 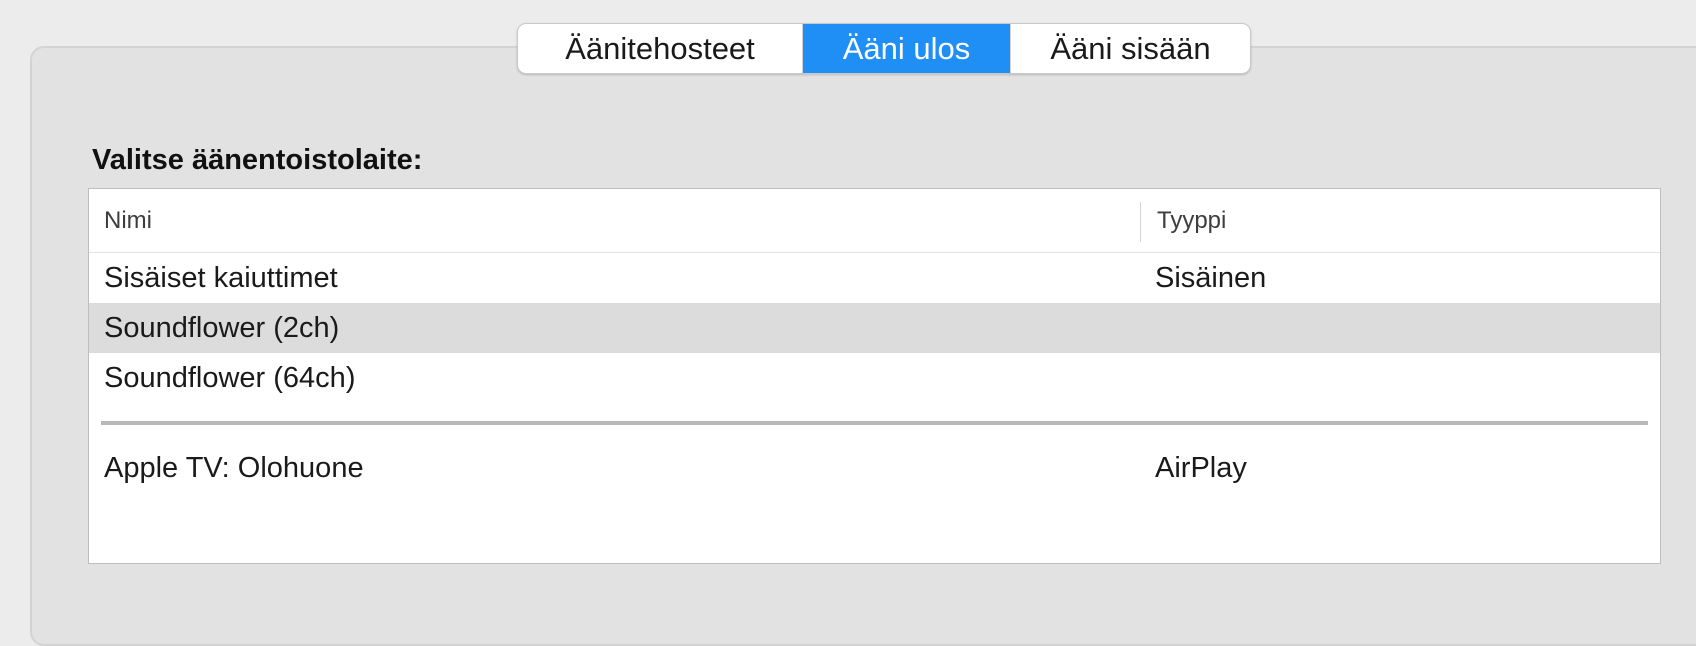 What do you see at coordinates (1130, 48) in the screenshot?
I see `tab-input: Ääni sisään` at bounding box center [1130, 48].